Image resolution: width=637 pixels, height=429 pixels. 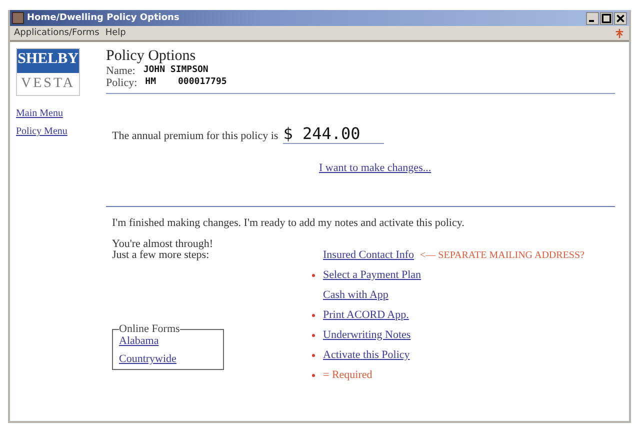 I want to click on maximize-button, so click(x=606, y=18).